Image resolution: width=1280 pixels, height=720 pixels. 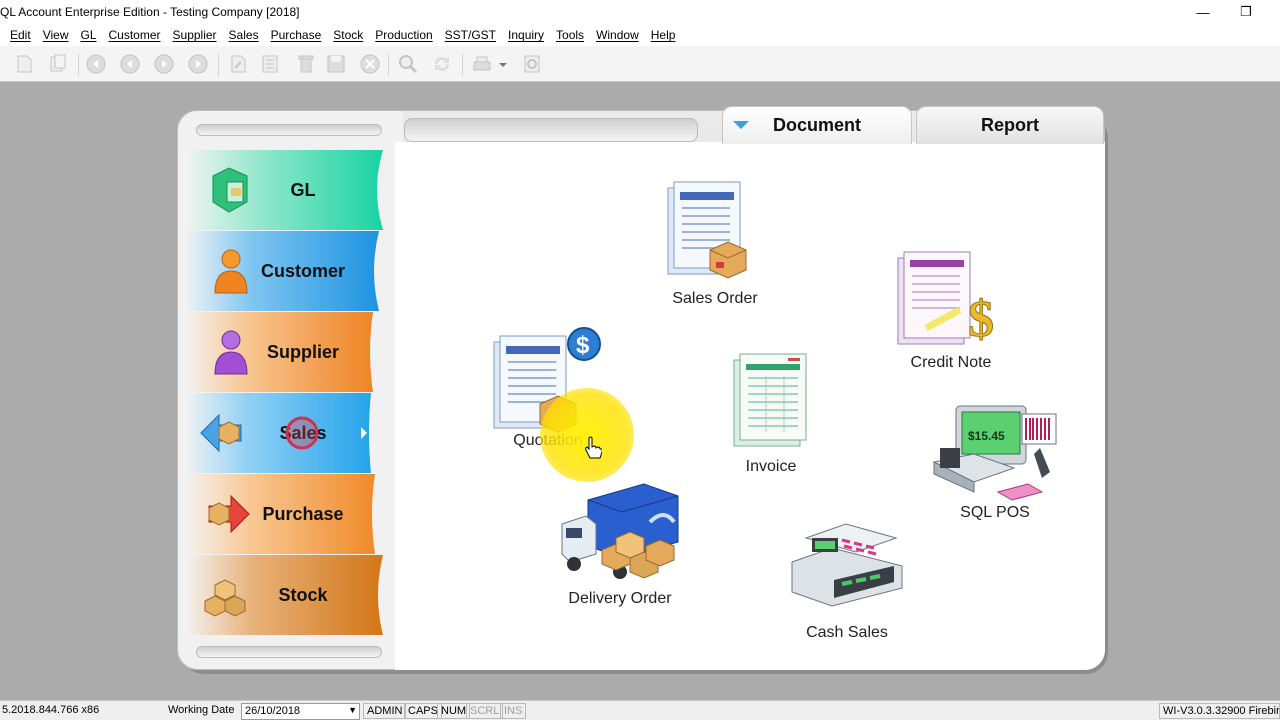 What do you see at coordinates (951, 362) in the screenshot?
I see `doc-label: Credit Note` at bounding box center [951, 362].